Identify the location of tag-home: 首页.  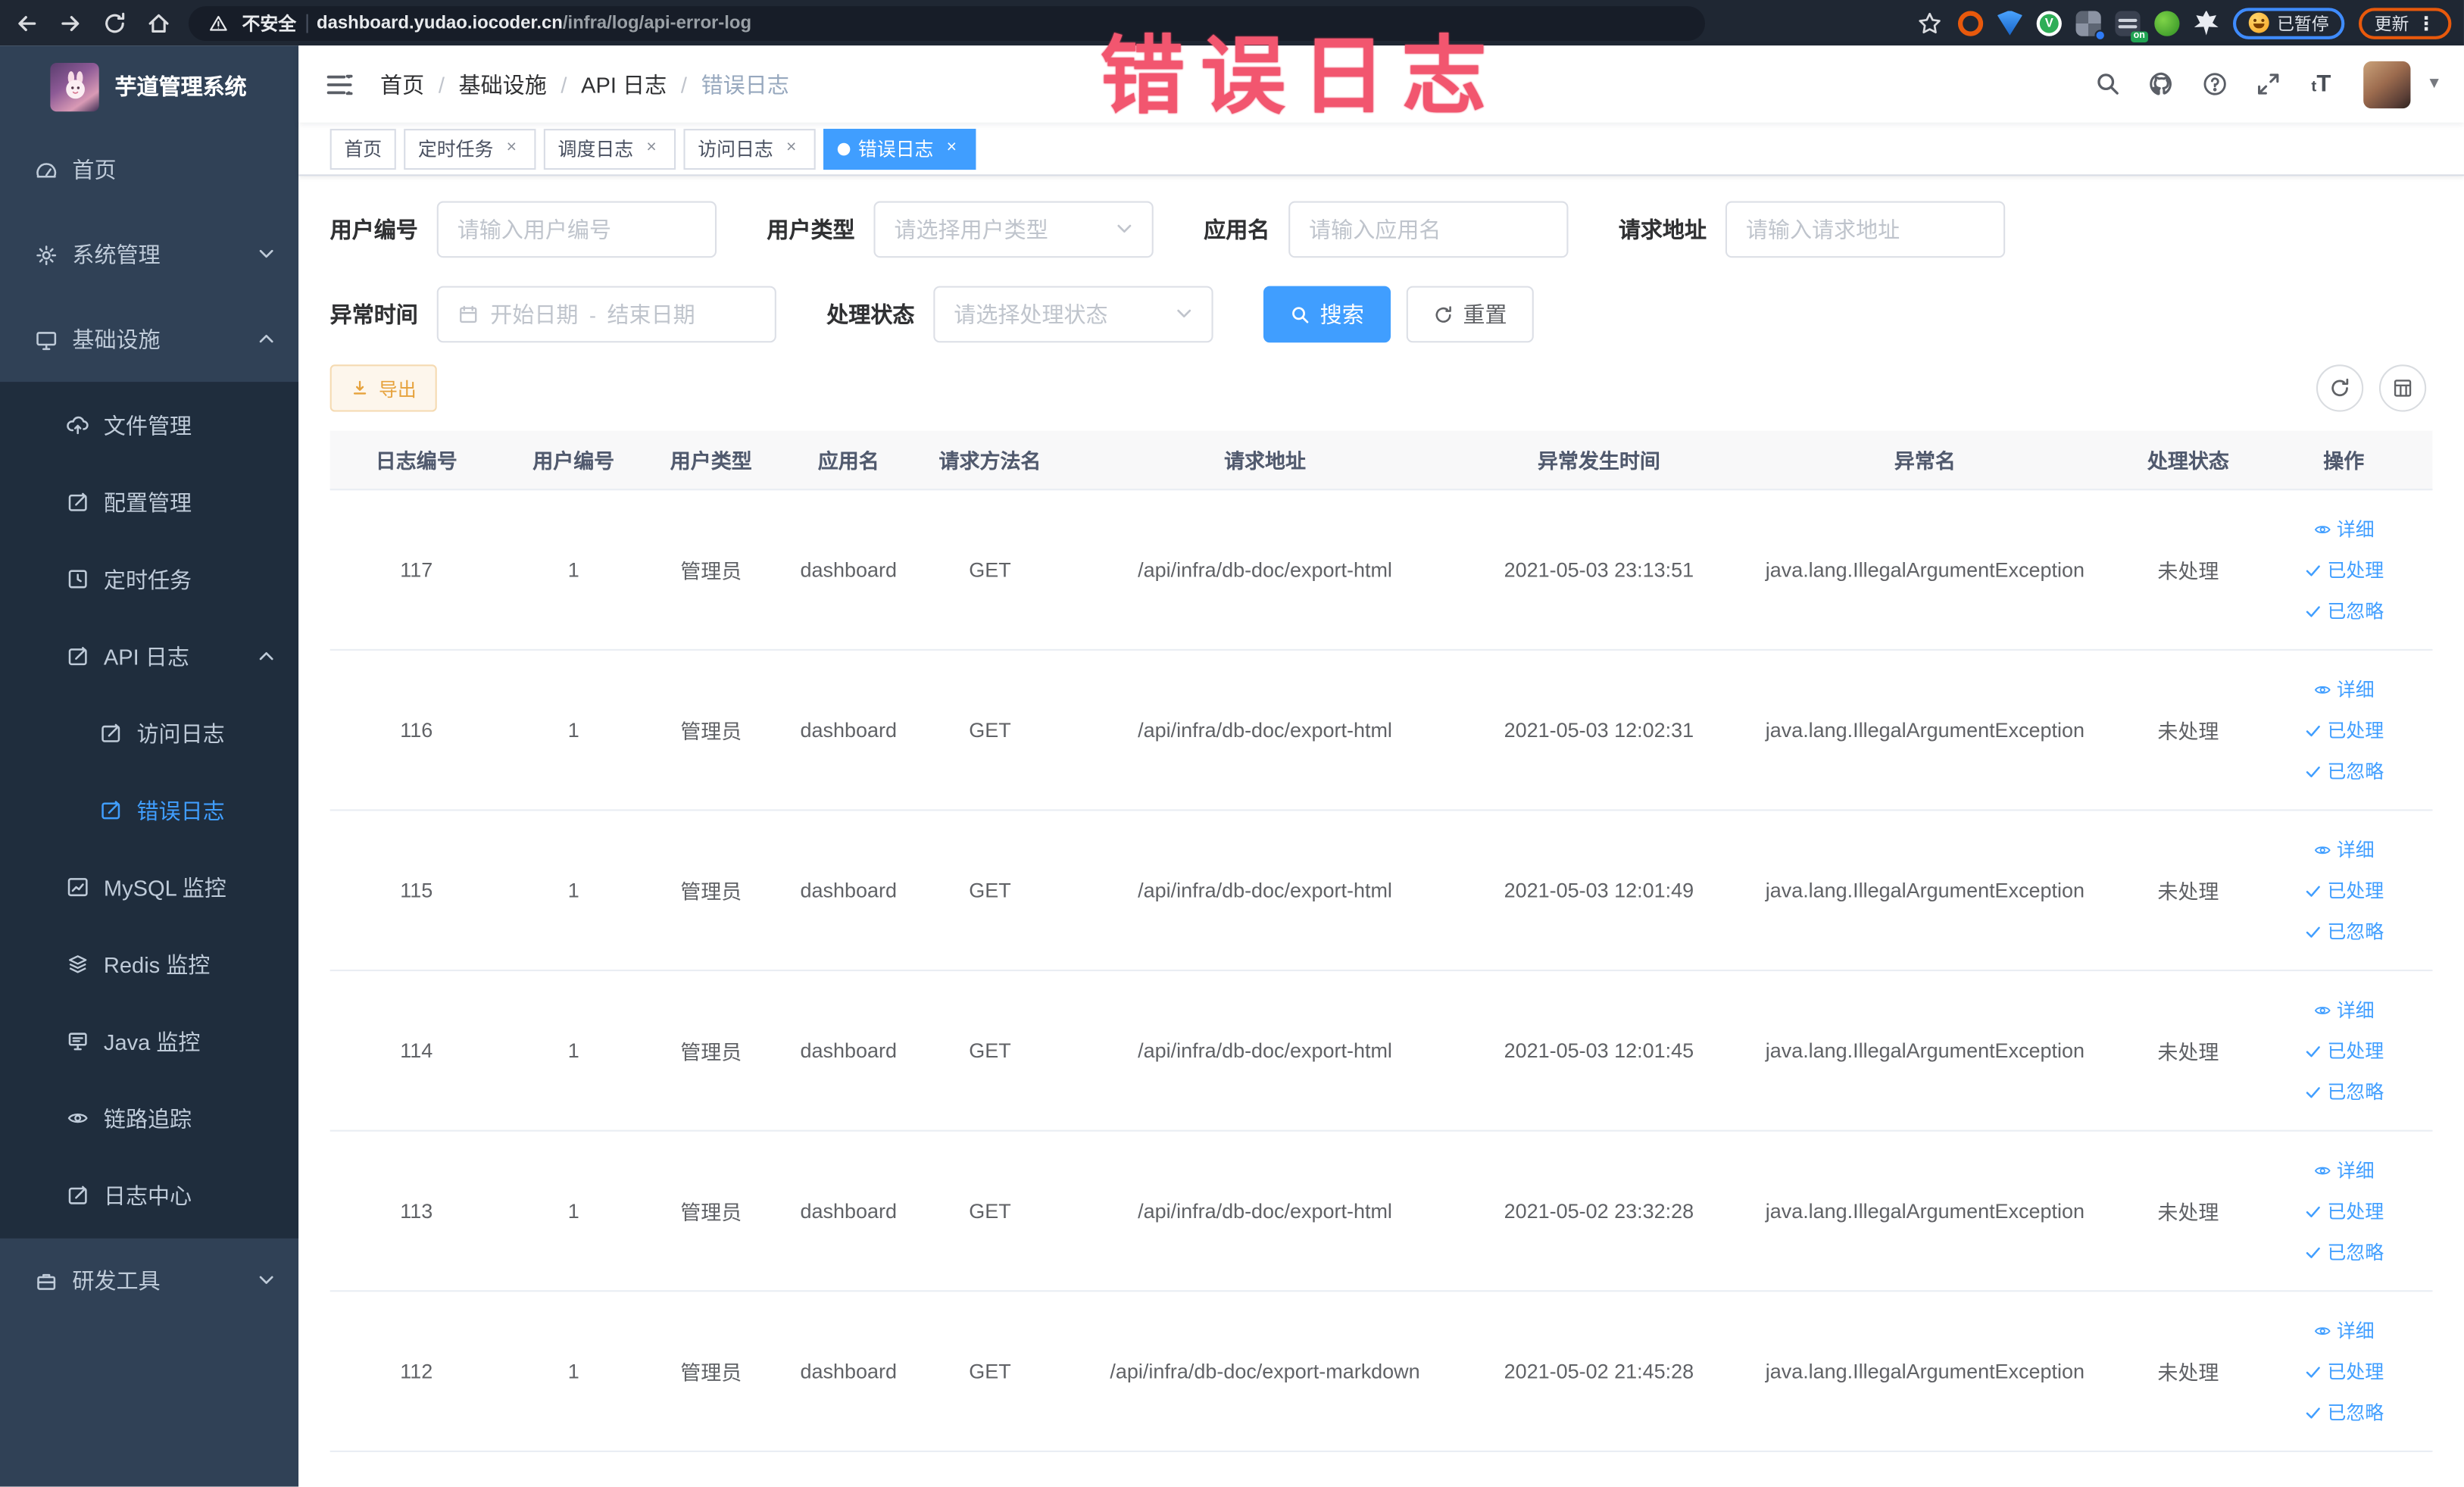
(362, 149).